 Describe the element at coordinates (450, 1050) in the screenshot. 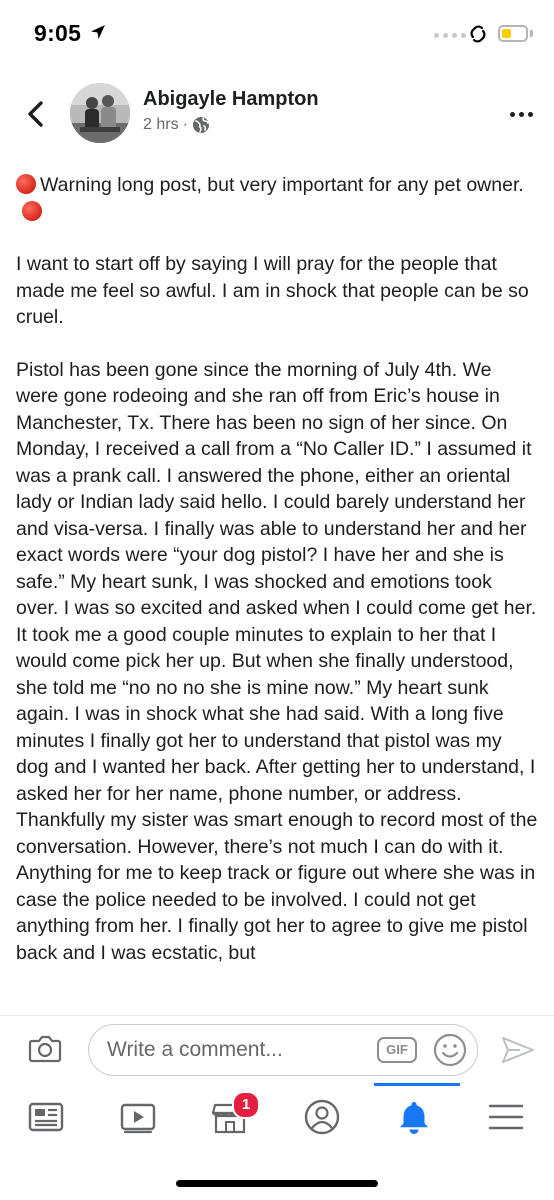

I see `emoji-smiley-icon` at that location.